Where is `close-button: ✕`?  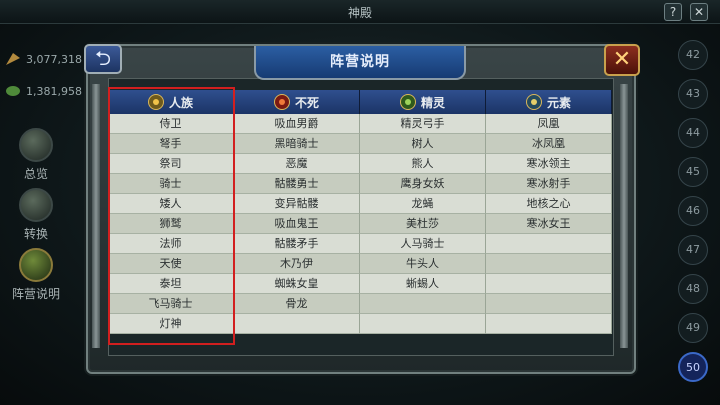 close-button: ✕ is located at coordinates (622, 60).